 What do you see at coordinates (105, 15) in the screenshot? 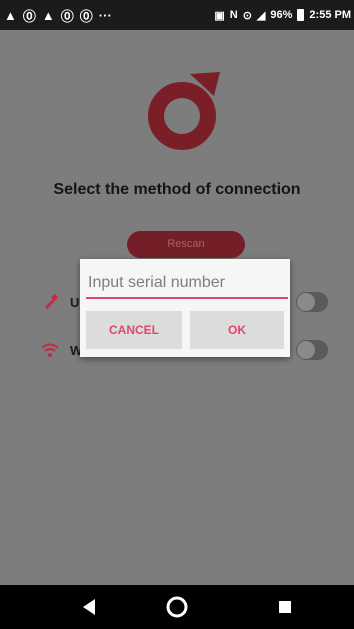
I see `overflow-indicator: ···` at bounding box center [105, 15].